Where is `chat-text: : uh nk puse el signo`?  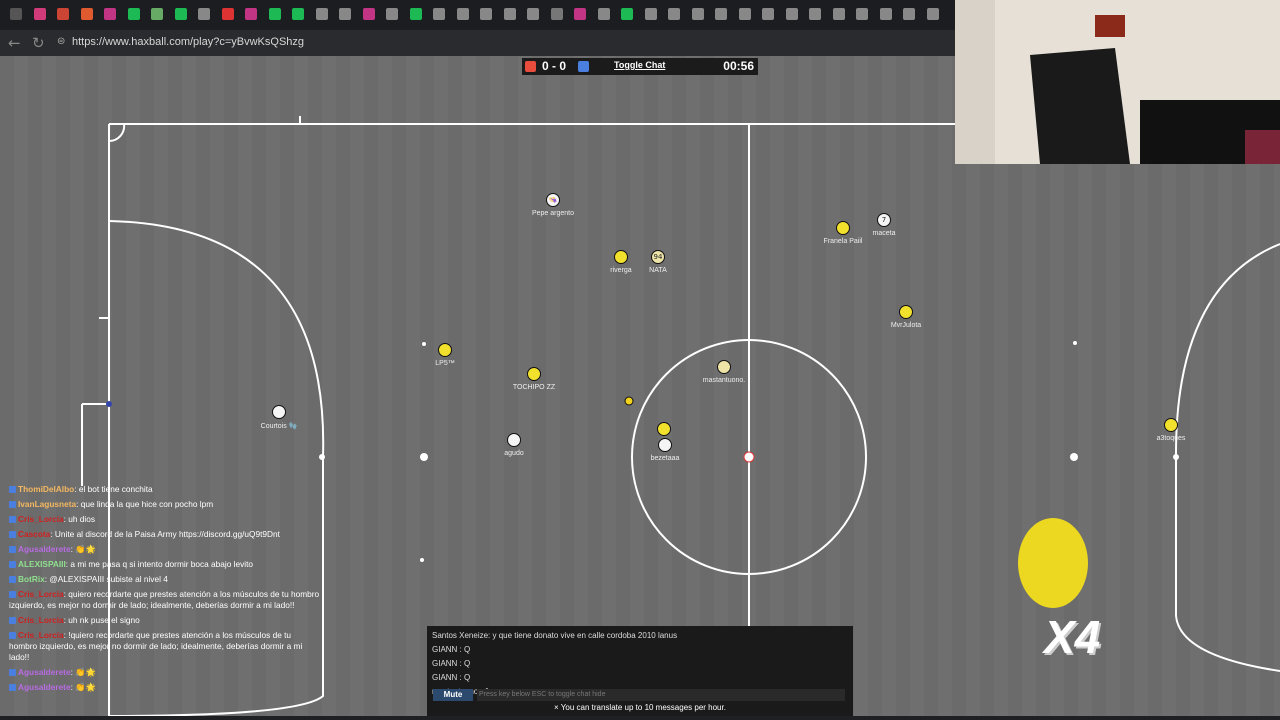 chat-text: : uh nk puse el signo is located at coordinates (101, 620).